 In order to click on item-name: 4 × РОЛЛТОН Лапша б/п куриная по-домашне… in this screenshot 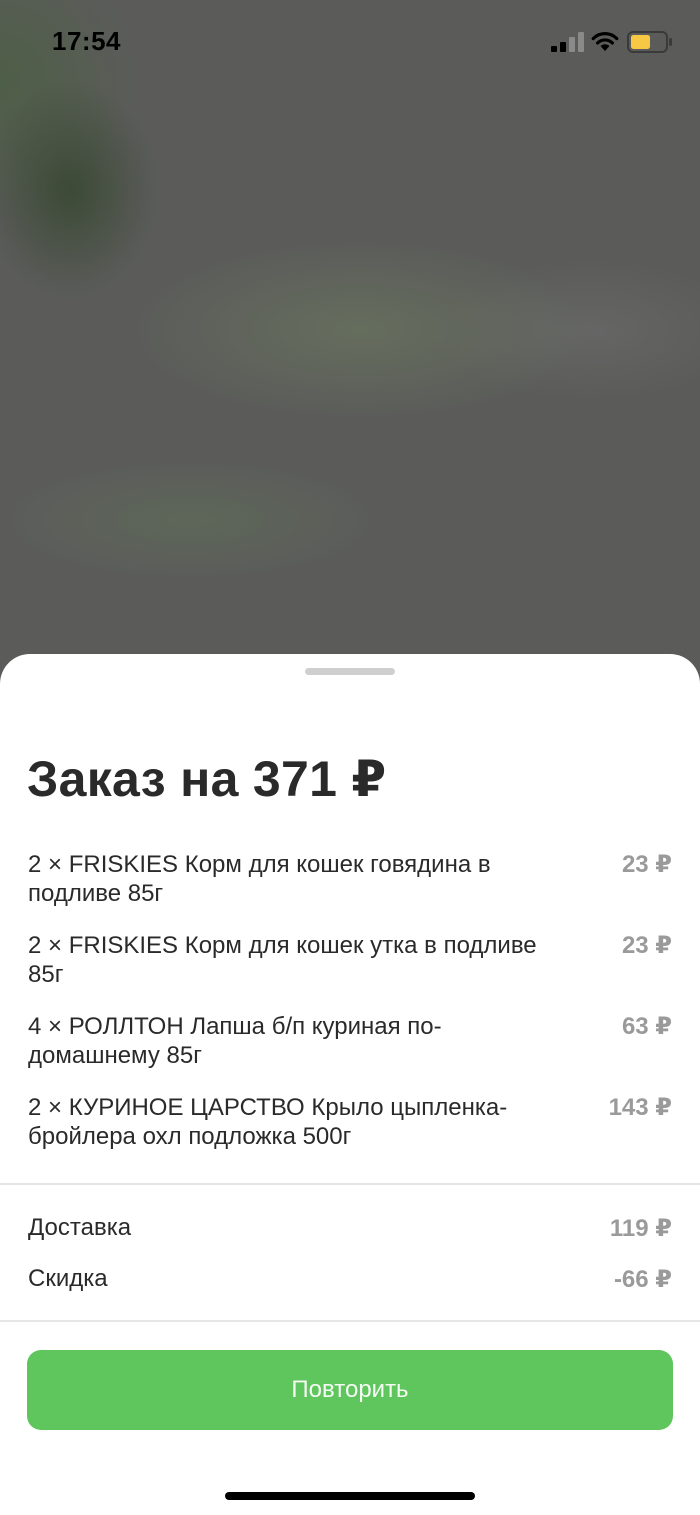, I will do `click(235, 1041)`.